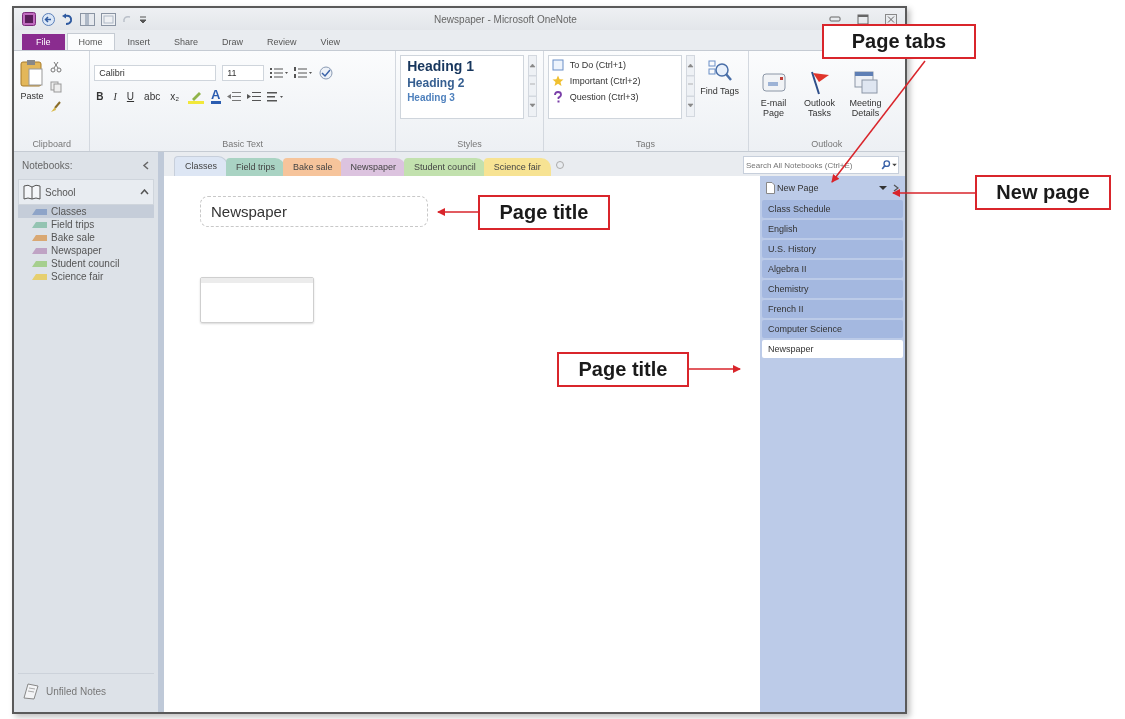  I want to click on format-button: B, so click(100, 96).